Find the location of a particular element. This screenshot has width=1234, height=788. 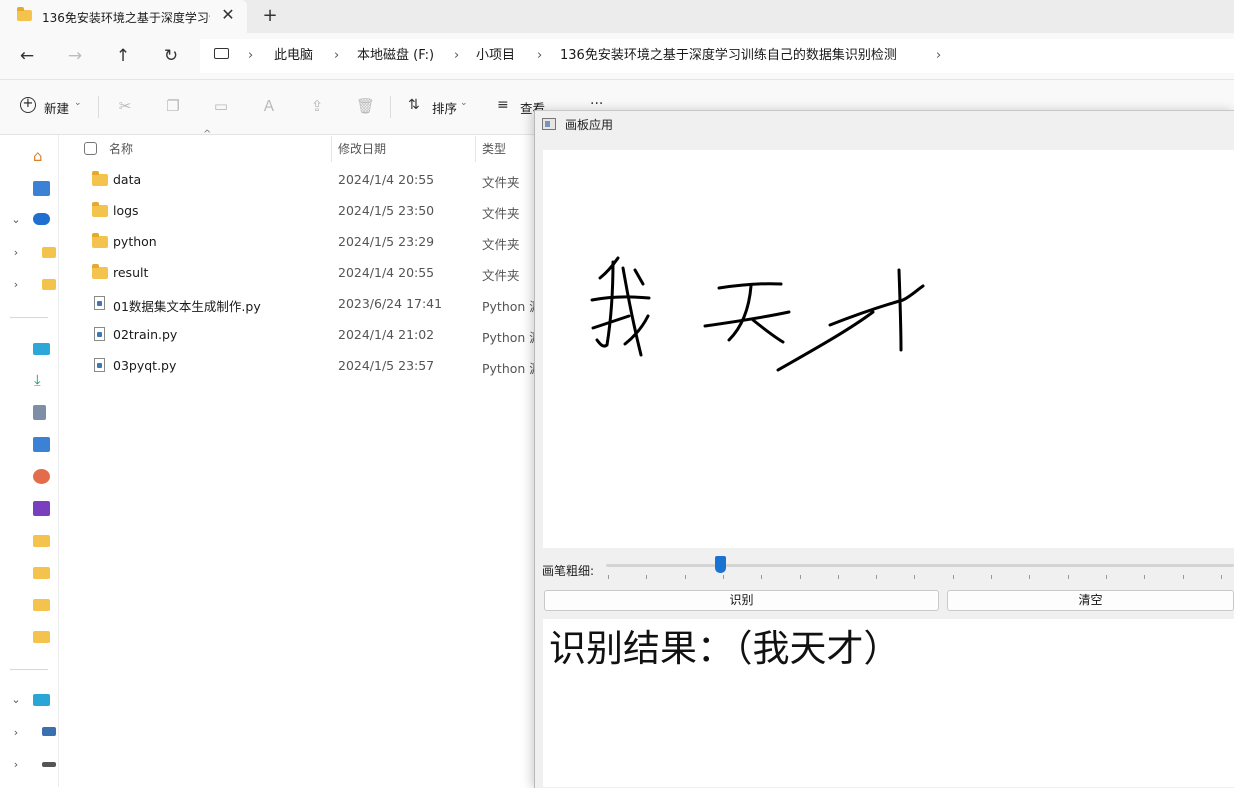

file-row: 01数据集文本生成制作.py 2023/6/24 17:41 Python 源 is located at coordinates (314, 305).